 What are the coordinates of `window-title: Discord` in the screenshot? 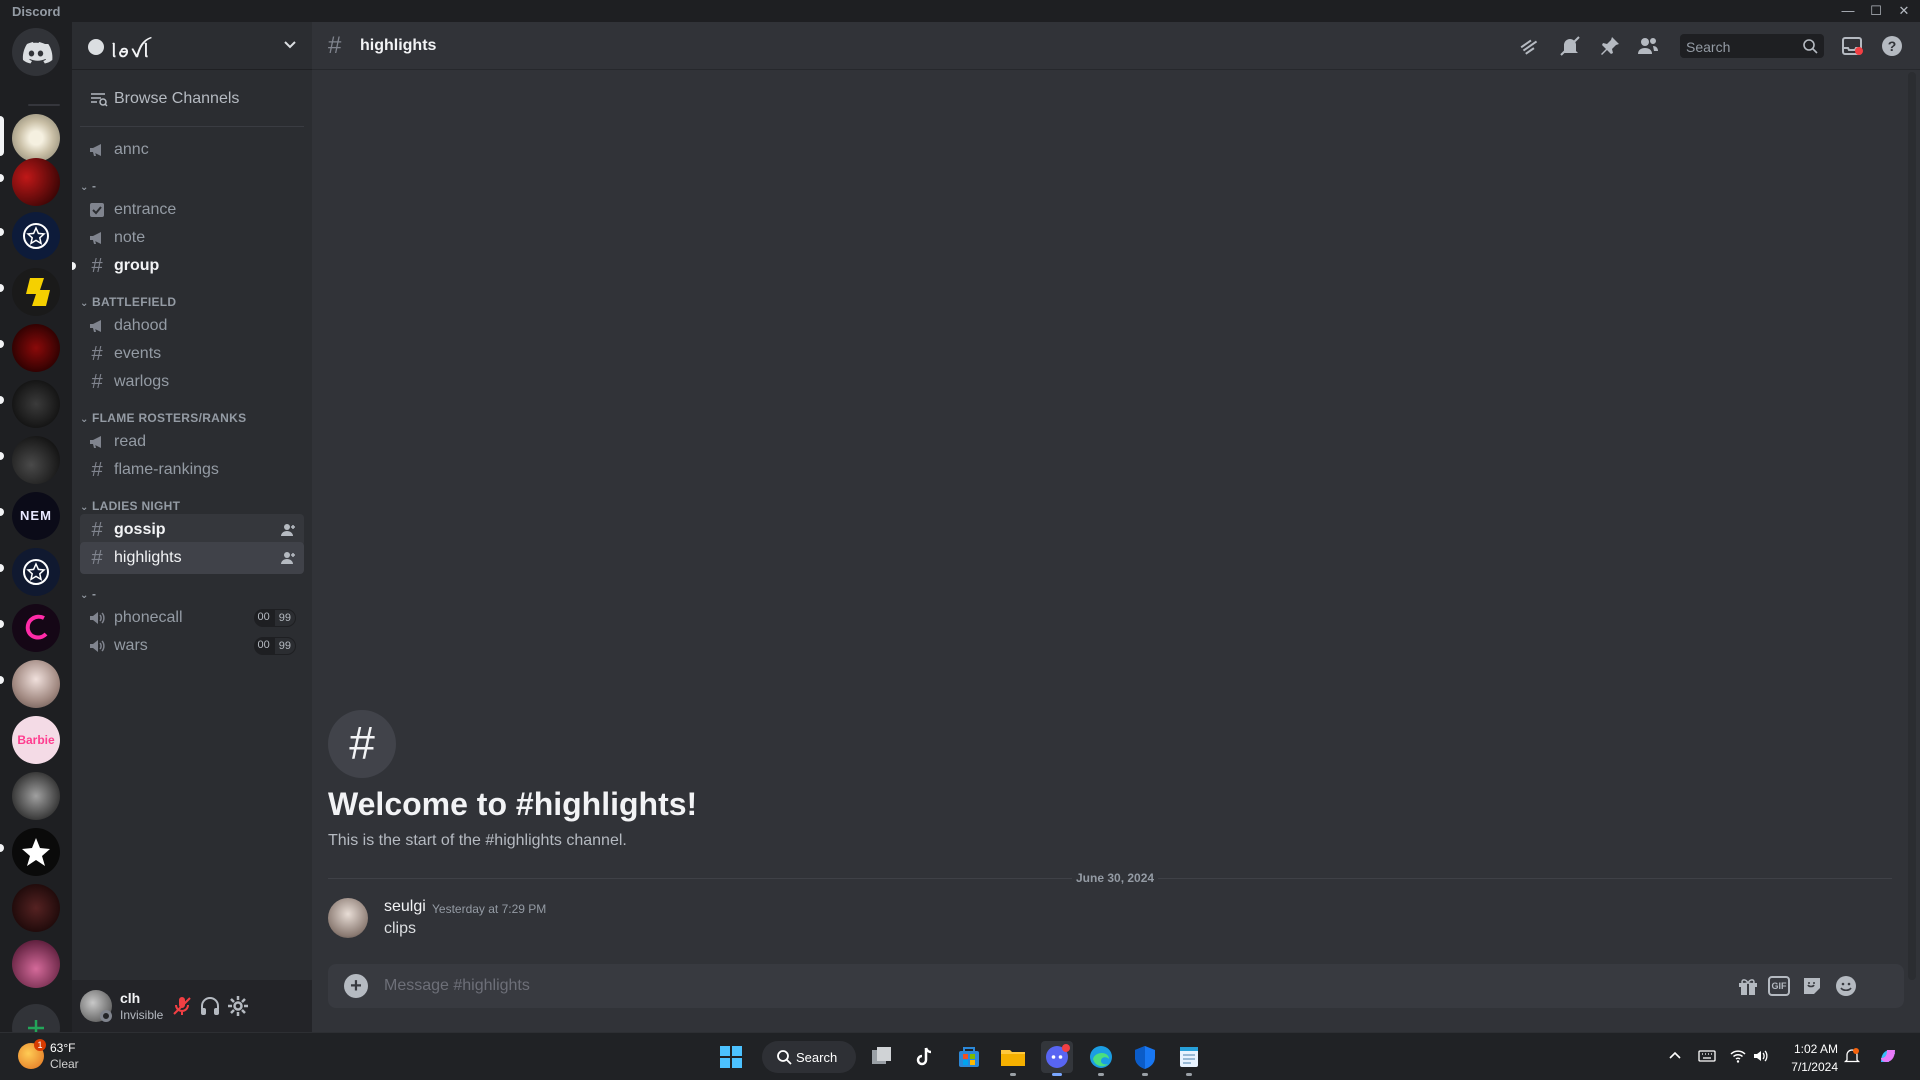 It's located at (36, 11).